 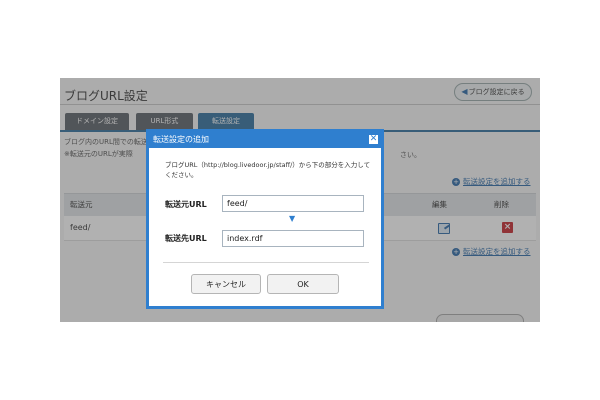 What do you see at coordinates (226, 284) in the screenshot?
I see `cancel-button: キャンセル` at bounding box center [226, 284].